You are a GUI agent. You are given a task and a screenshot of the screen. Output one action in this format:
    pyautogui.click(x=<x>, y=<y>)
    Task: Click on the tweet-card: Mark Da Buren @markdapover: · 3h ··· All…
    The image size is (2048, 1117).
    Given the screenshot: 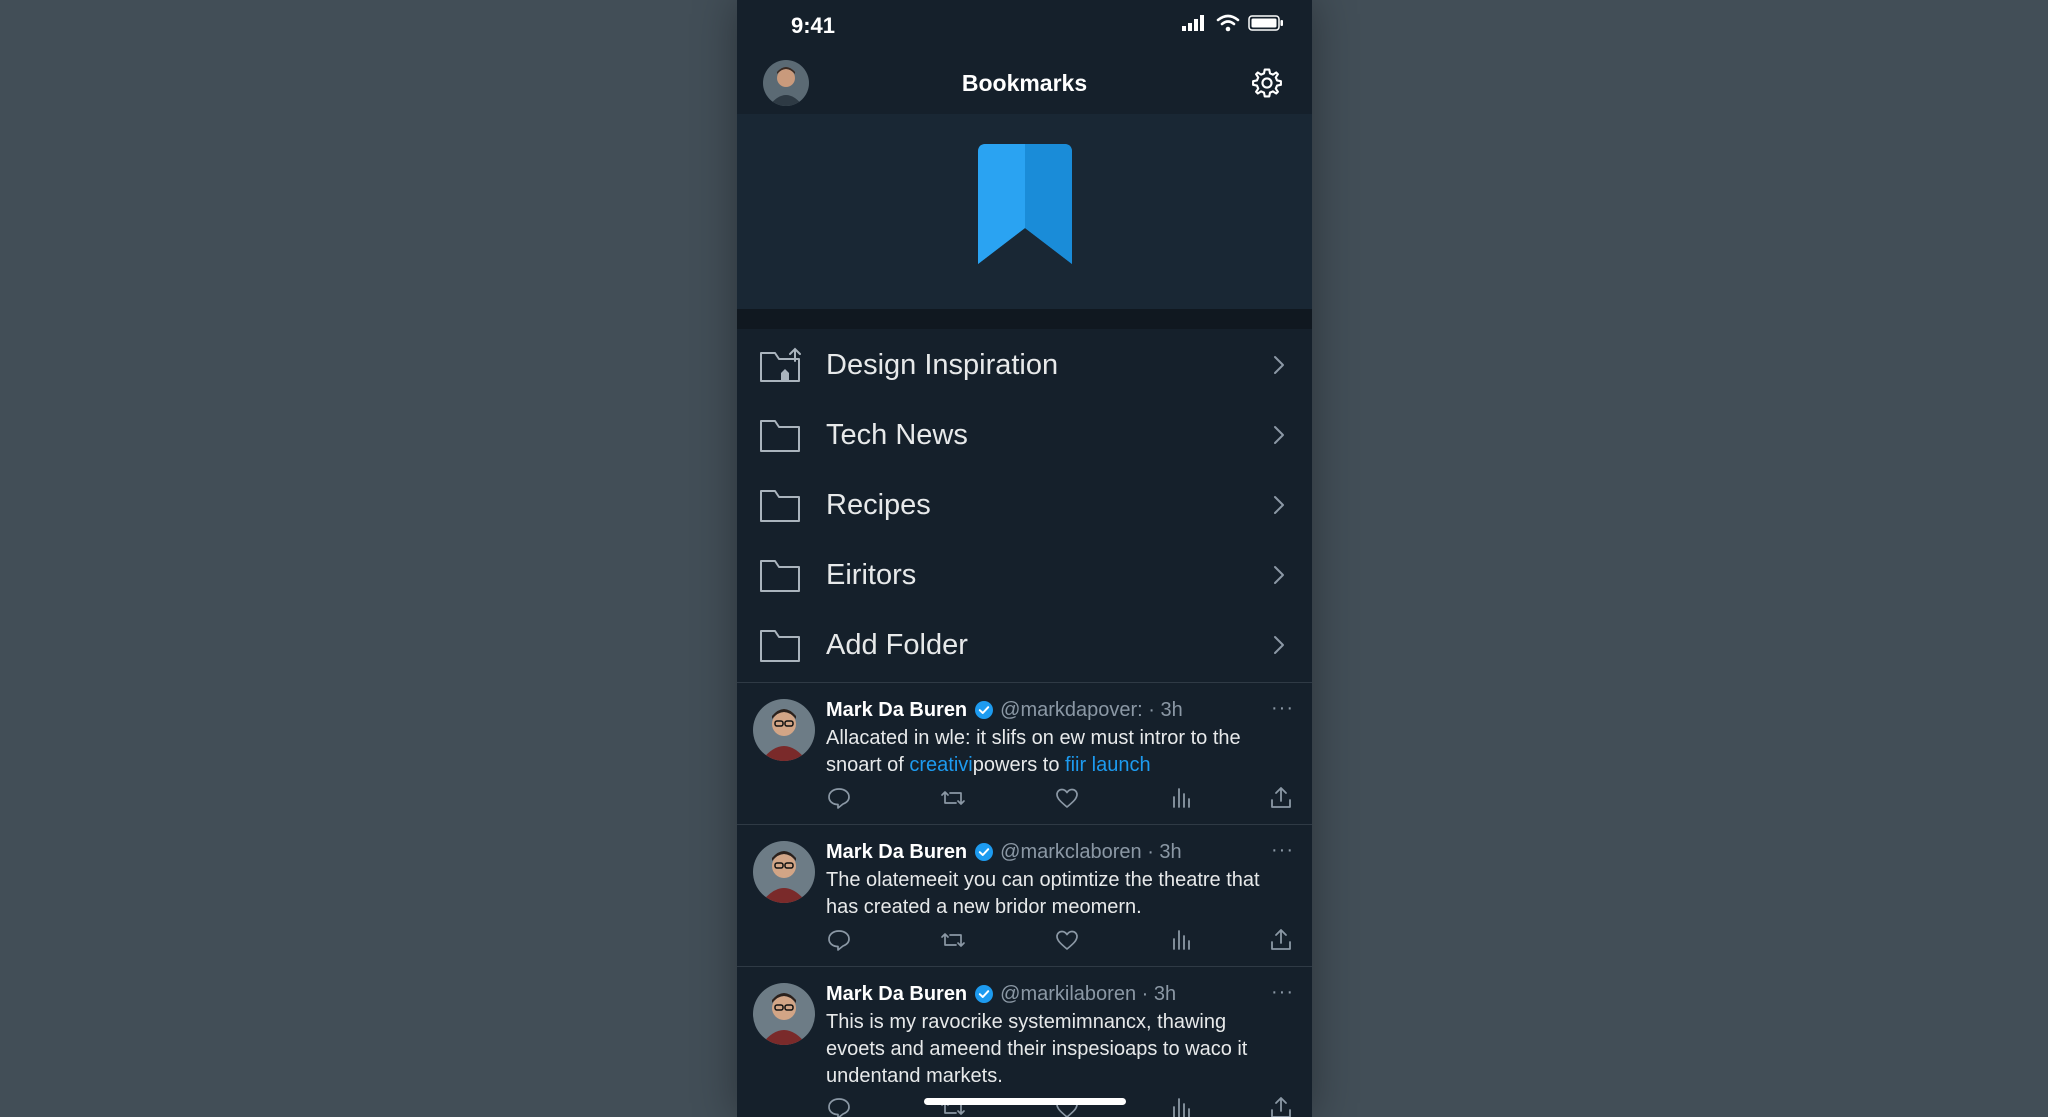 What is the action you would take?
    pyautogui.click(x=1024, y=754)
    